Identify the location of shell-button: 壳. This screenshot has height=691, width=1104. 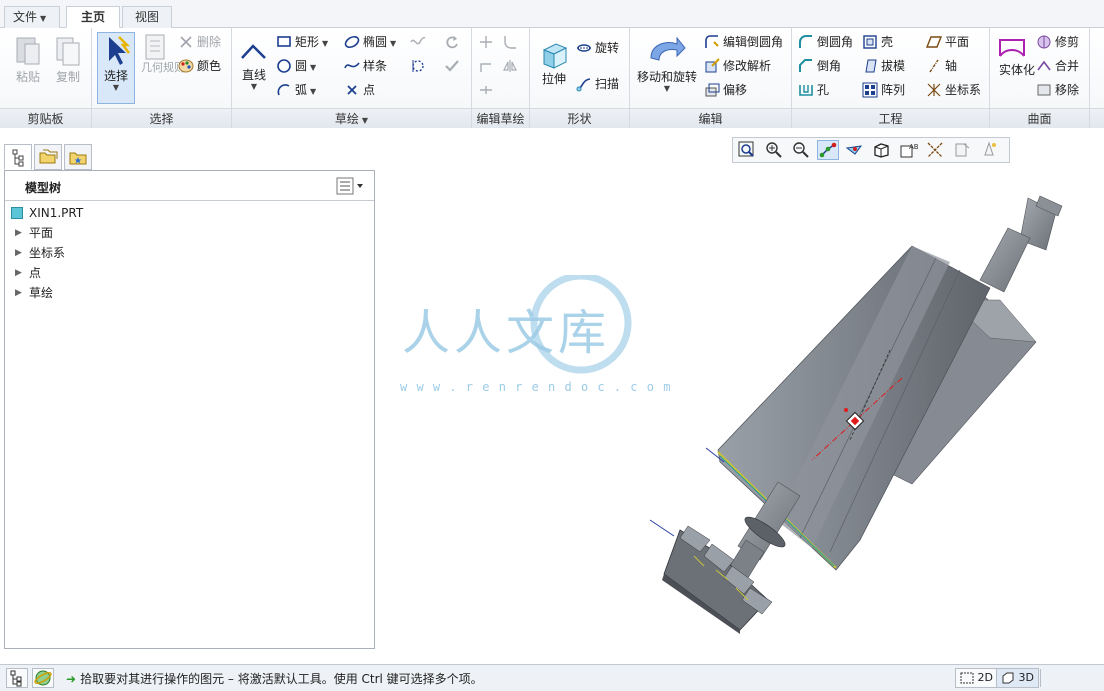
(877, 42).